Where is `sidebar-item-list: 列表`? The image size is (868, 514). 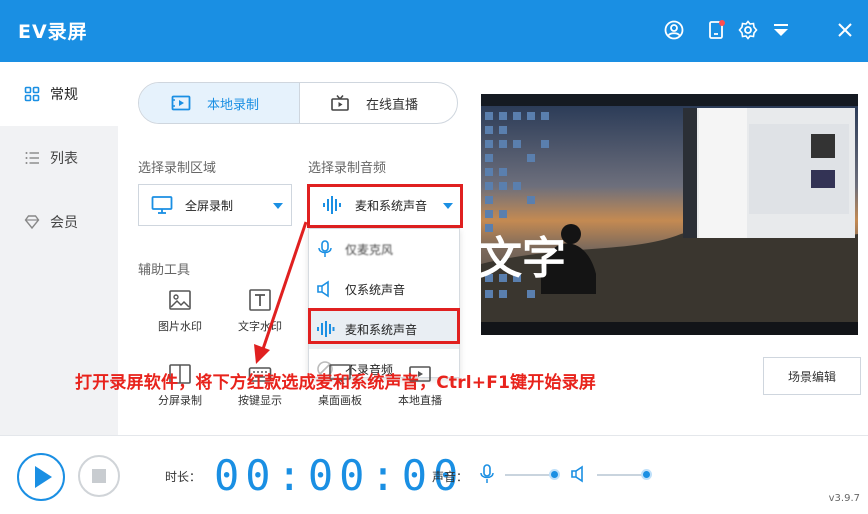 sidebar-item-list: 列表 is located at coordinates (59, 158).